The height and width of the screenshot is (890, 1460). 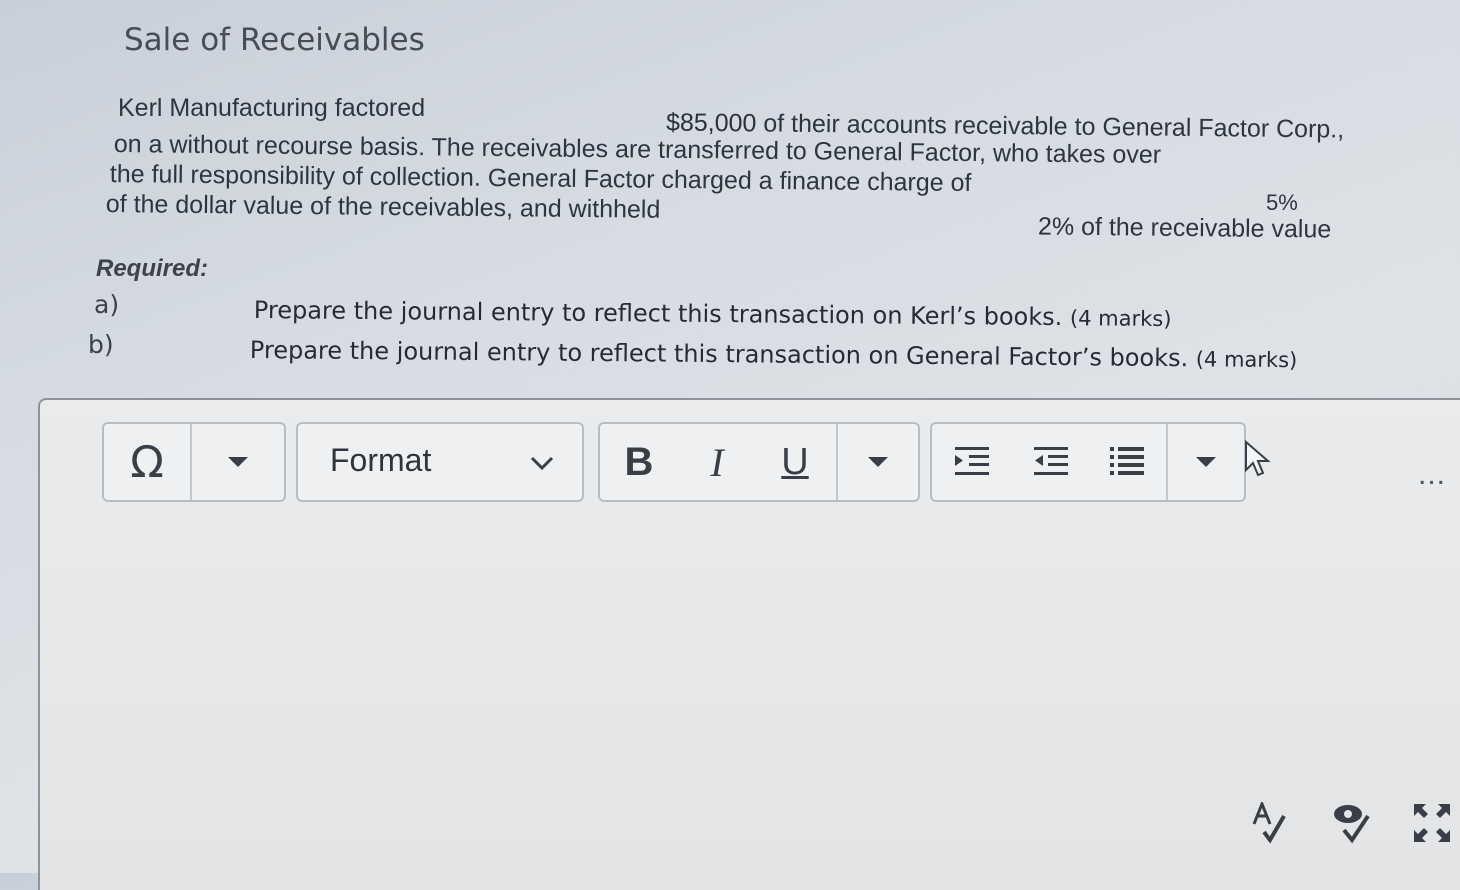 I want to click on special-char-button: Ω, so click(x=147, y=462).